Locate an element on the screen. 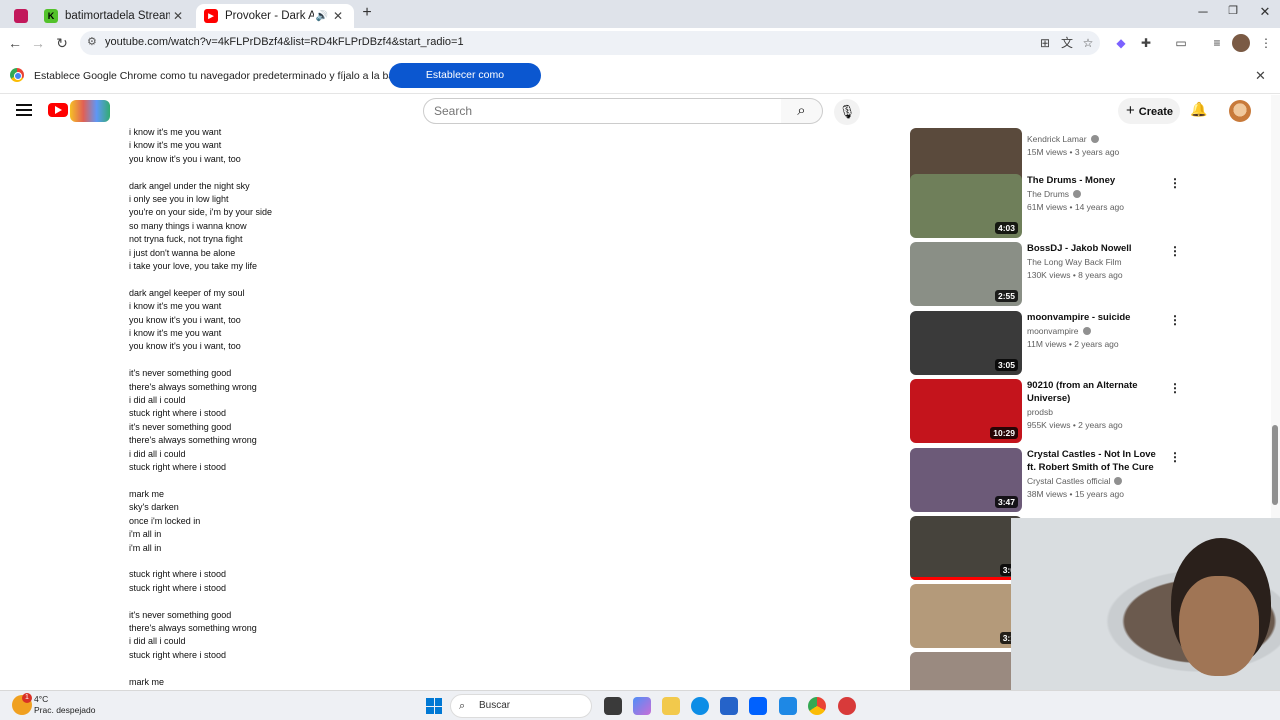 The width and height of the screenshot is (1280, 720). site-info-icon: ⚙ is located at coordinates (92, 41).